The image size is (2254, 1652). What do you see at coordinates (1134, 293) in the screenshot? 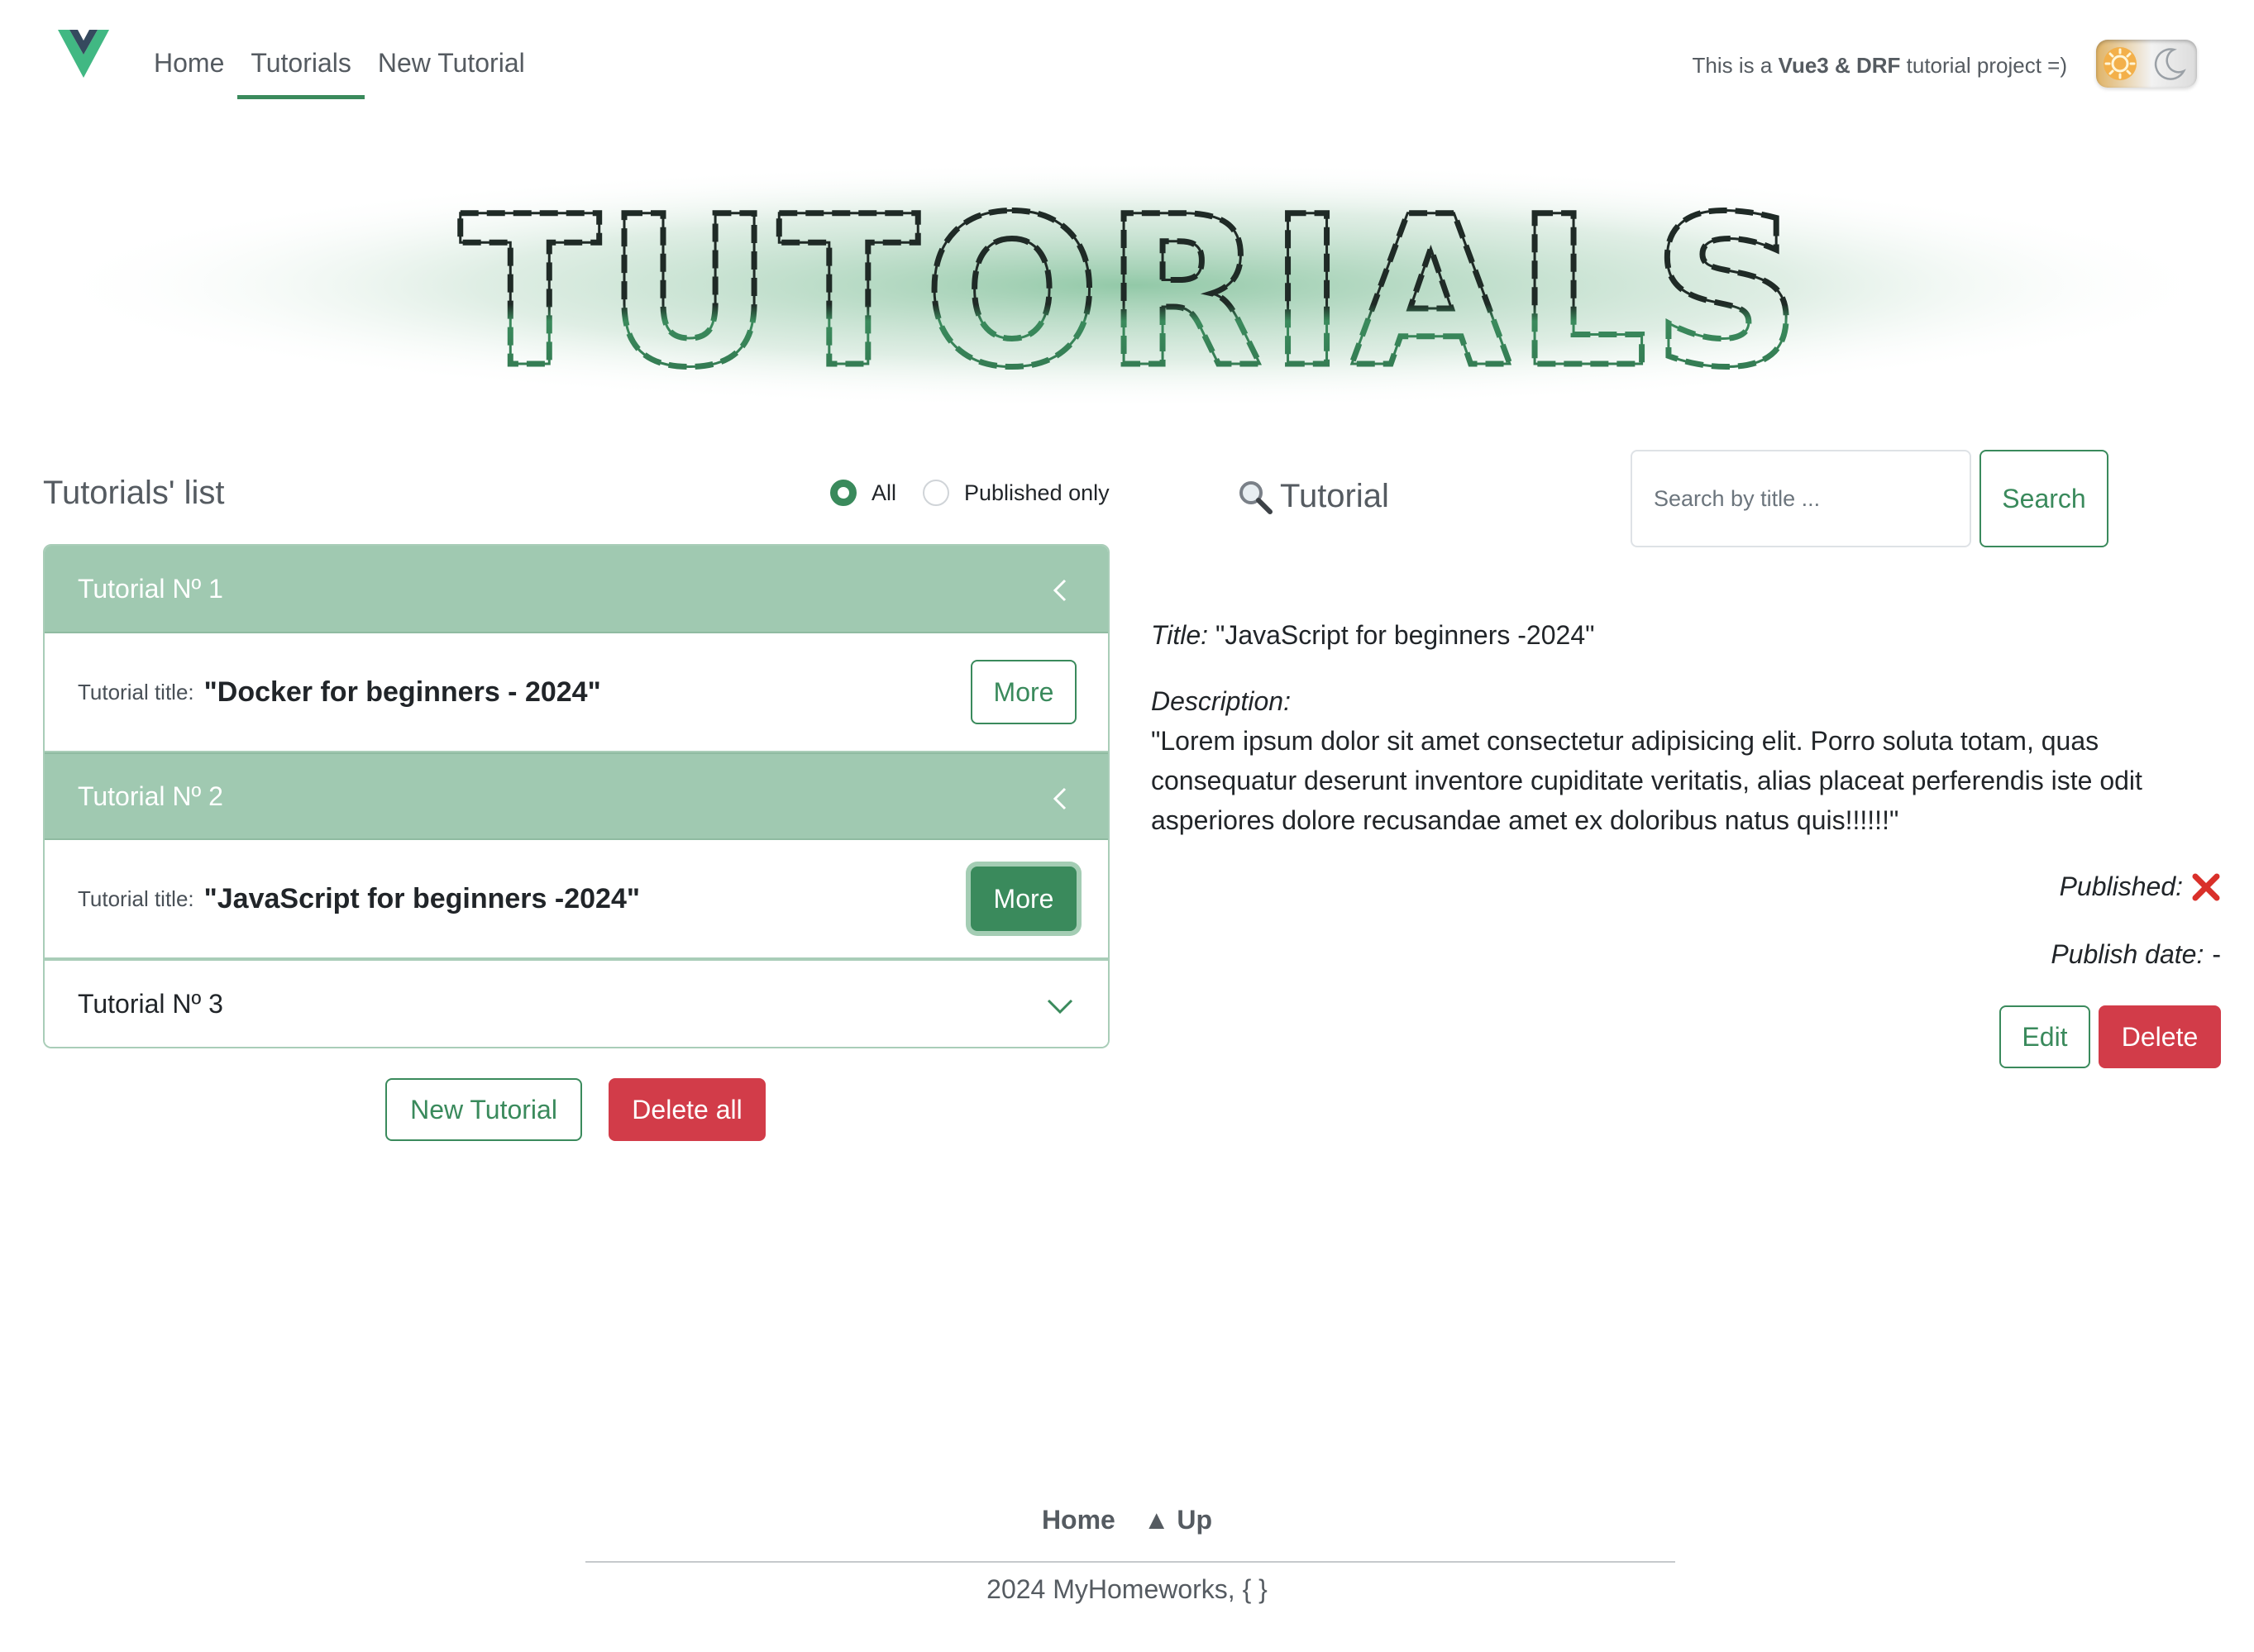
I see `banner-text-outline: TUTORIALS` at bounding box center [1134, 293].